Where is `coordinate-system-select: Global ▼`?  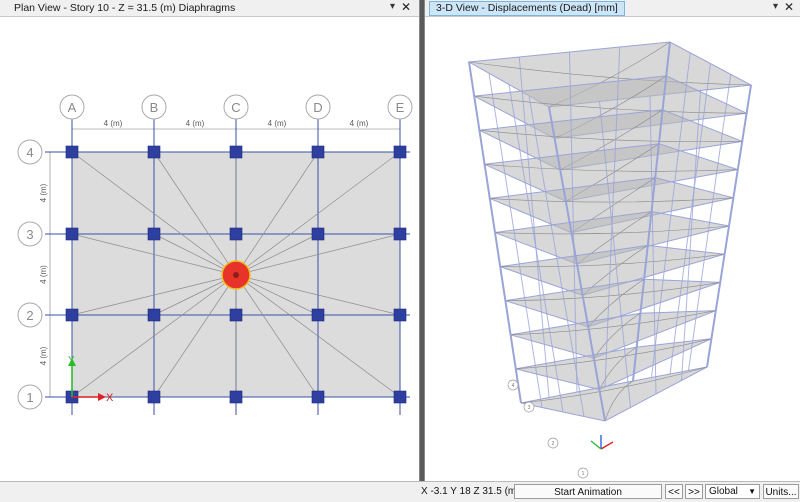 coordinate-system-select: Global ▼ is located at coordinates (732, 491).